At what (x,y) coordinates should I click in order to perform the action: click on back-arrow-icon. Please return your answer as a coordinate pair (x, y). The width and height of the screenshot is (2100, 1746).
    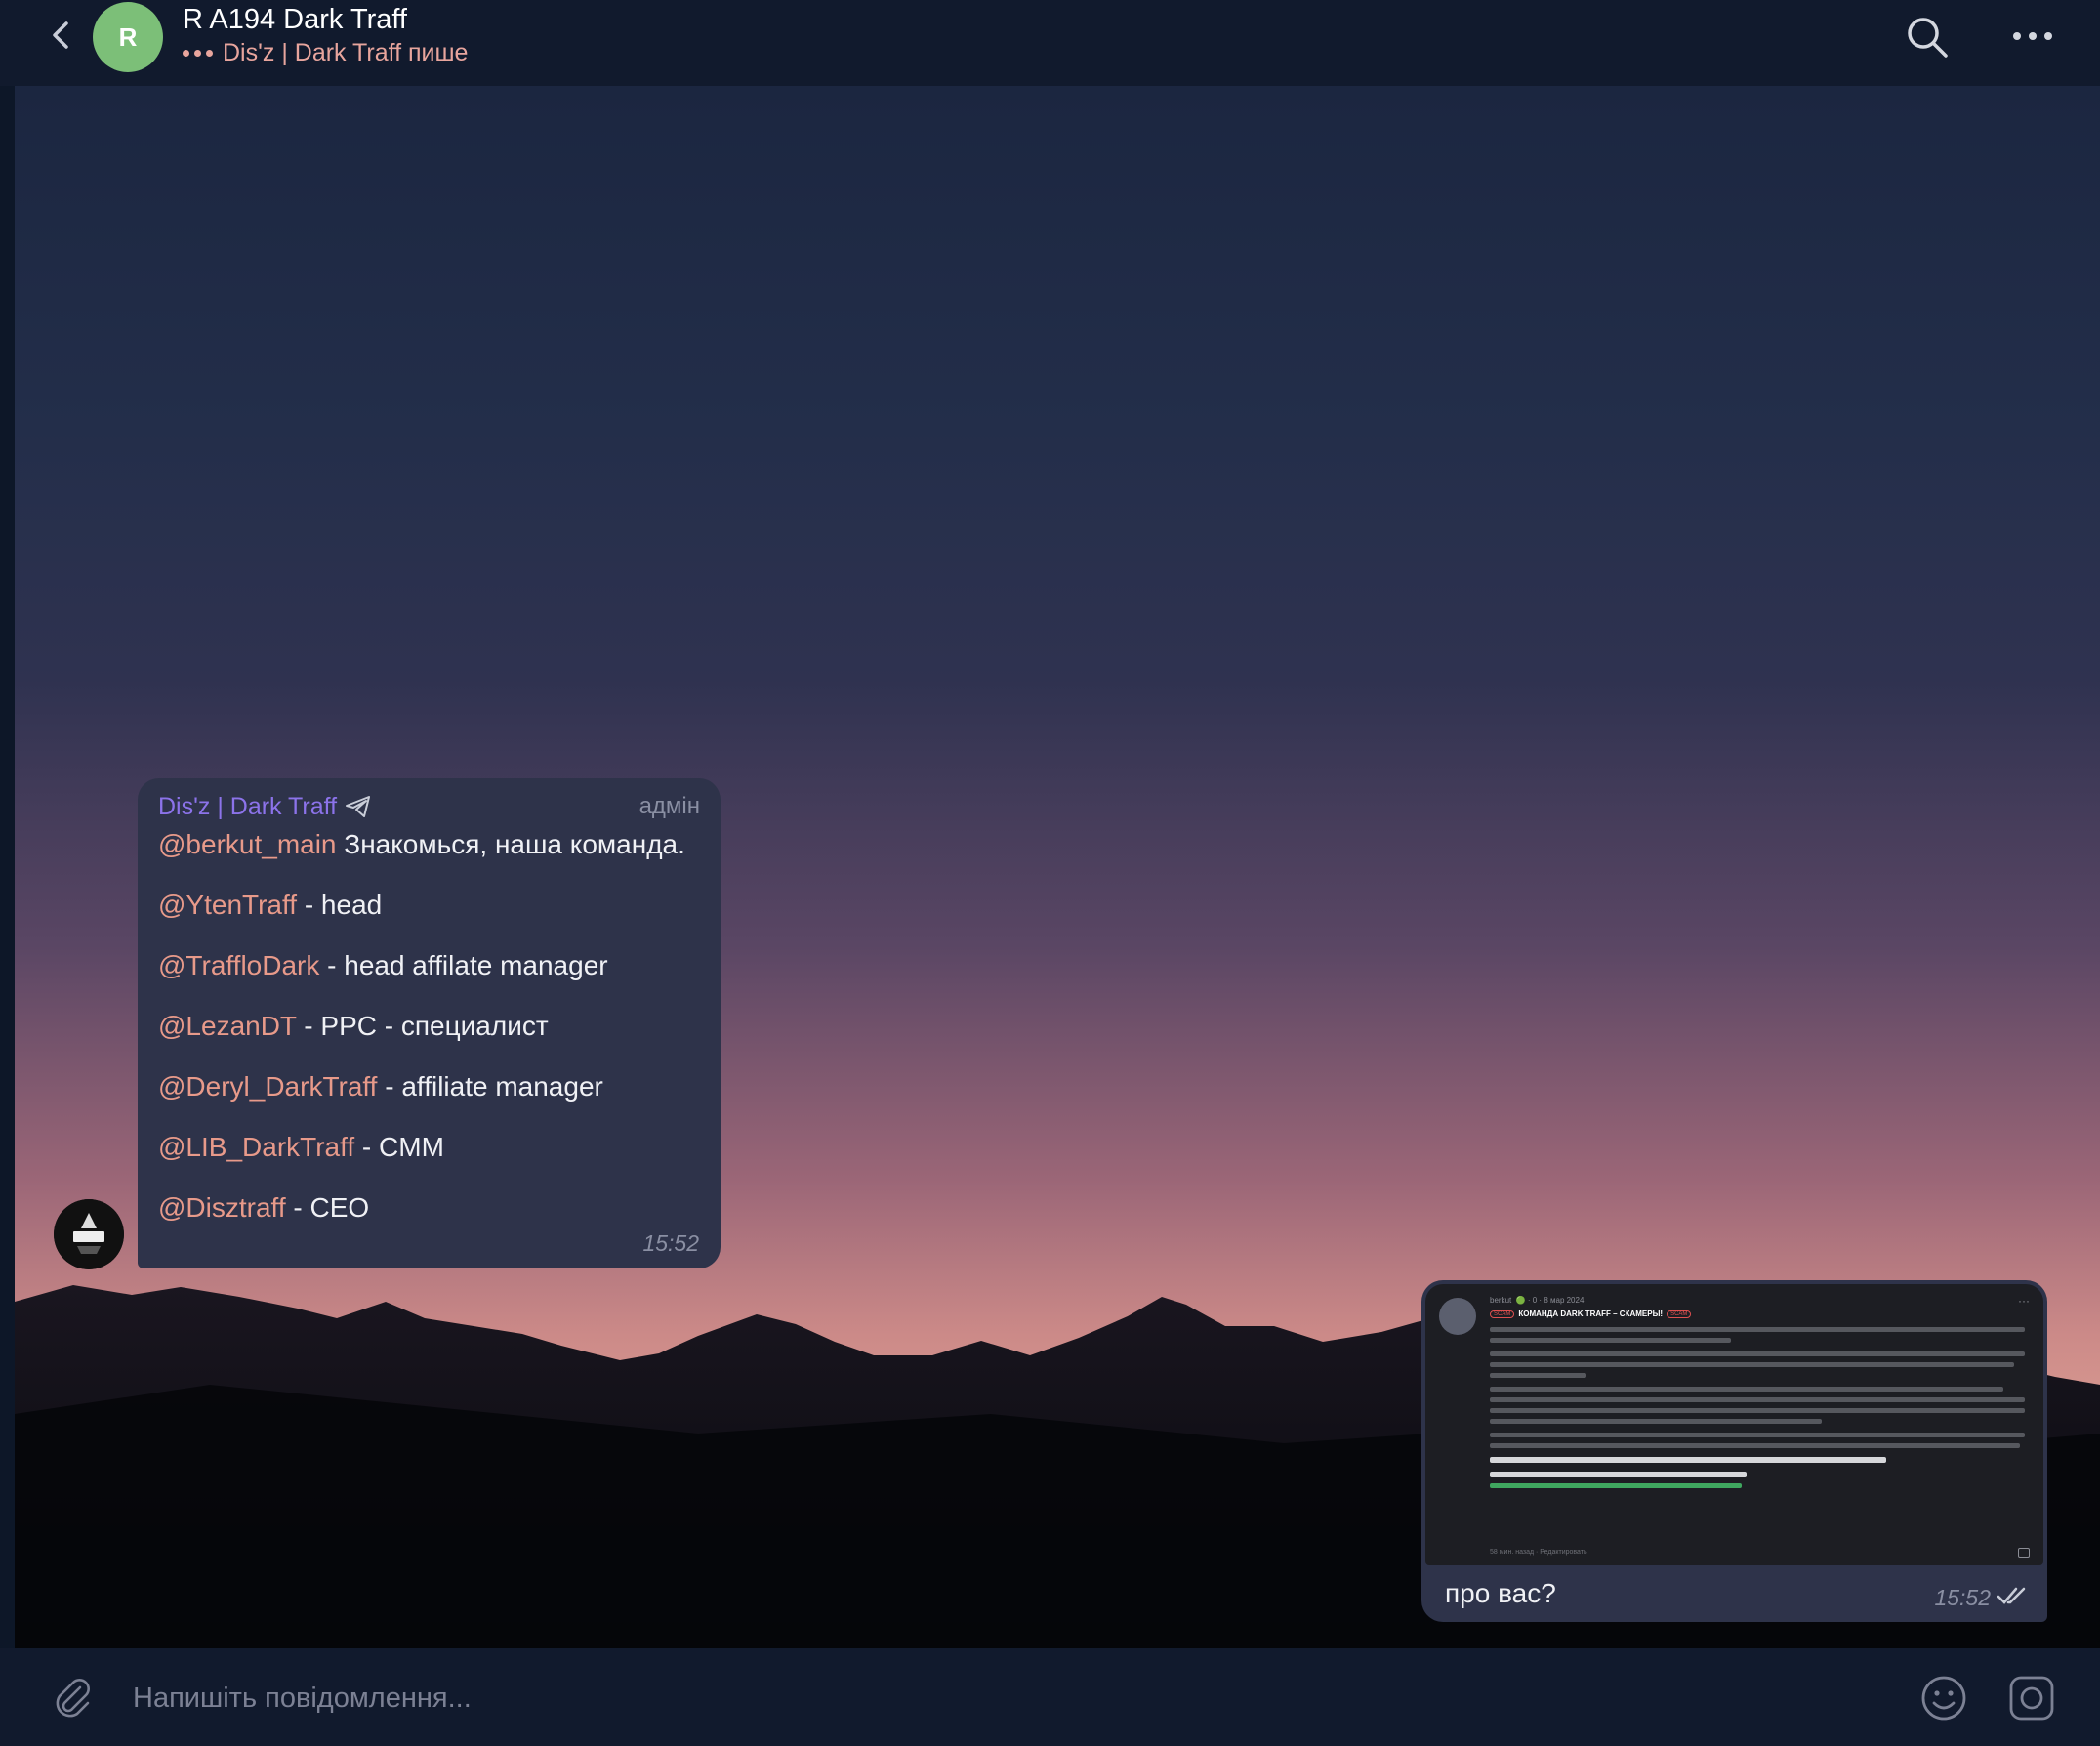
    Looking at the image, I should click on (62, 35).